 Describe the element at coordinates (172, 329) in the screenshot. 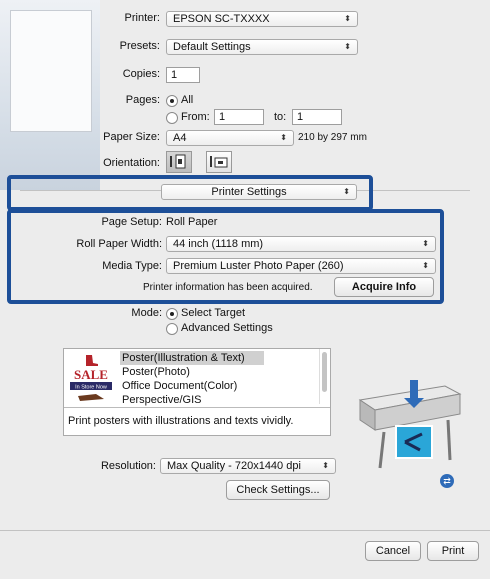

I see `mode-advanced-settings-radio` at that location.